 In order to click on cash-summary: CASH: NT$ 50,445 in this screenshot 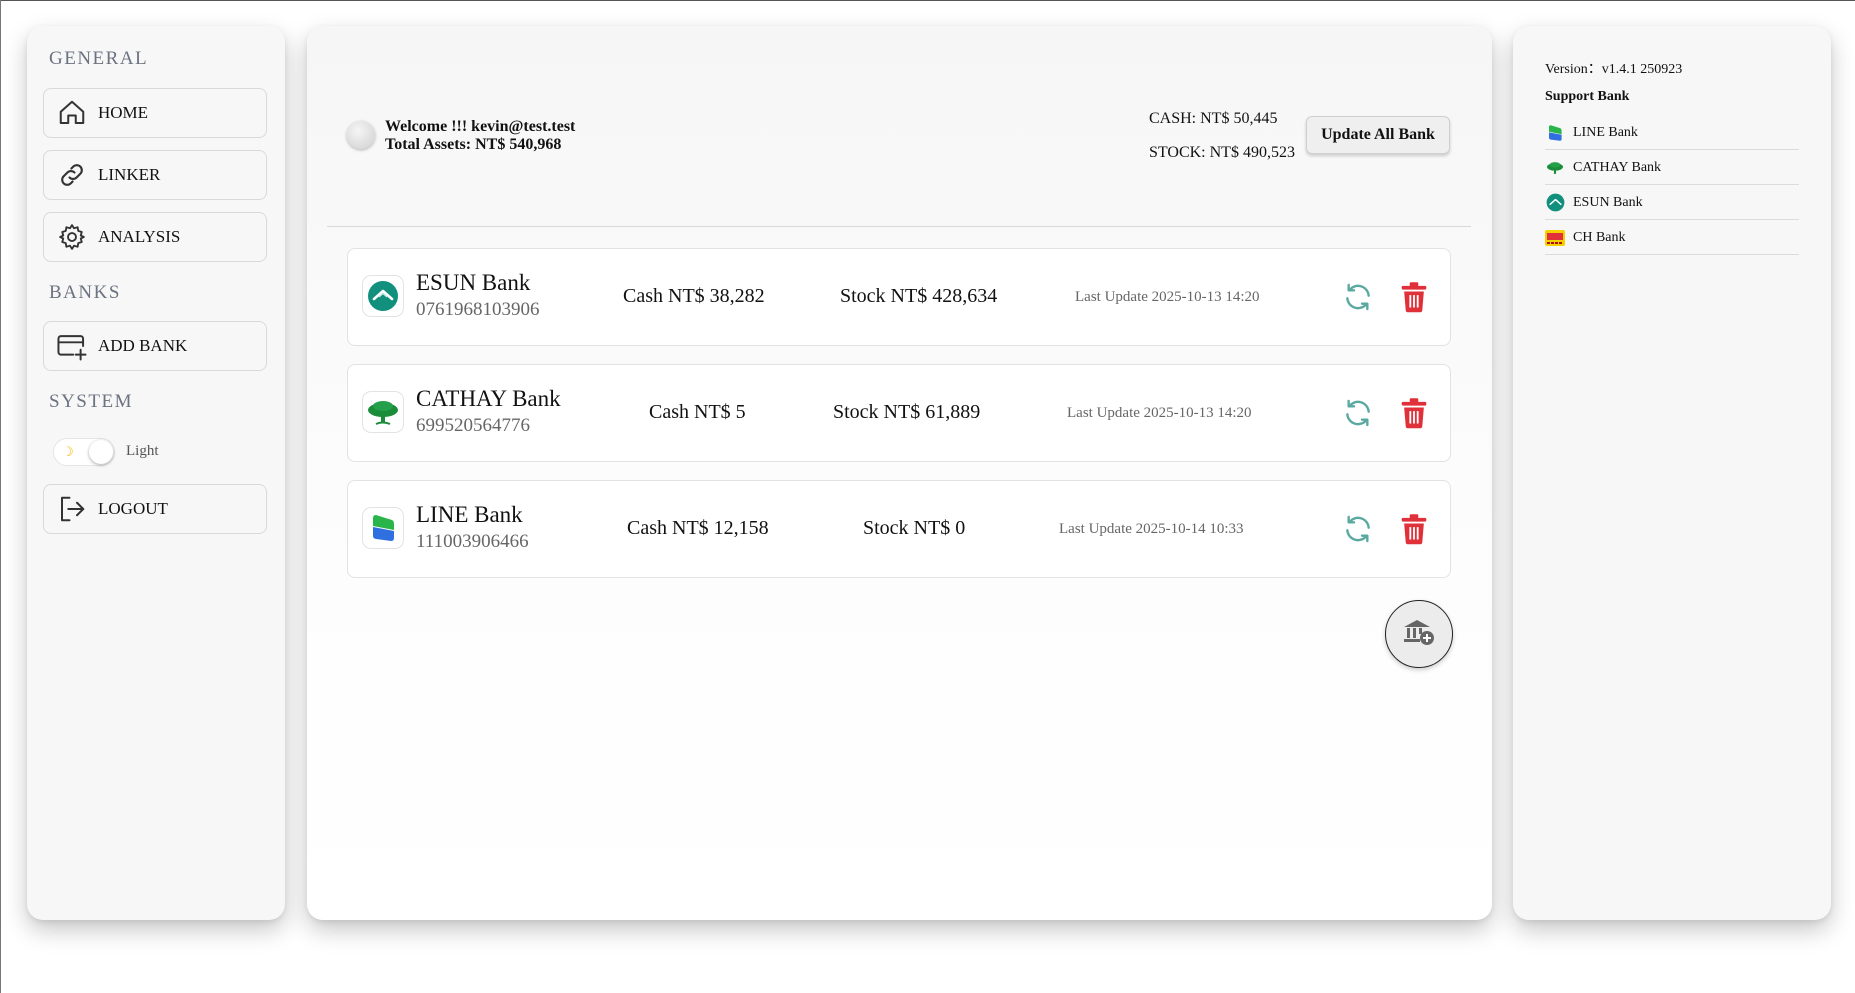, I will do `click(1213, 118)`.